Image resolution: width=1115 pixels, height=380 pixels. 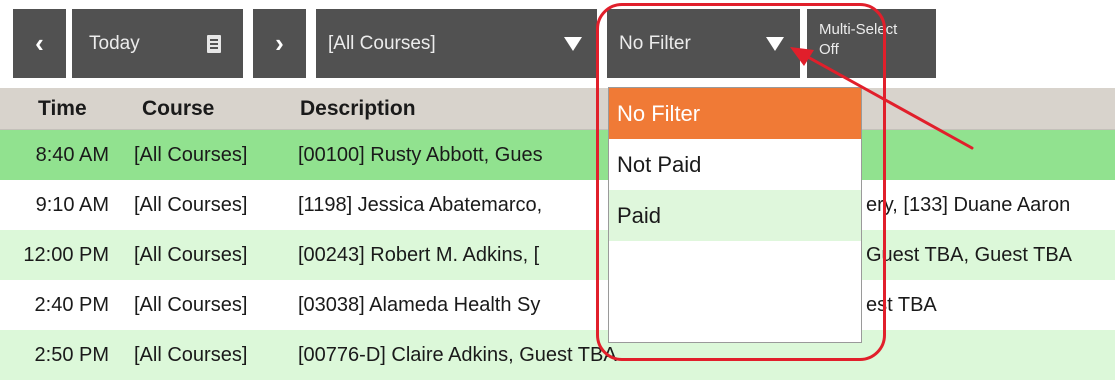 What do you see at coordinates (420, 155) in the screenshot?
I see `row-description: [00100] Rusty Abbott, Gues` at bounding box center [420, 155].